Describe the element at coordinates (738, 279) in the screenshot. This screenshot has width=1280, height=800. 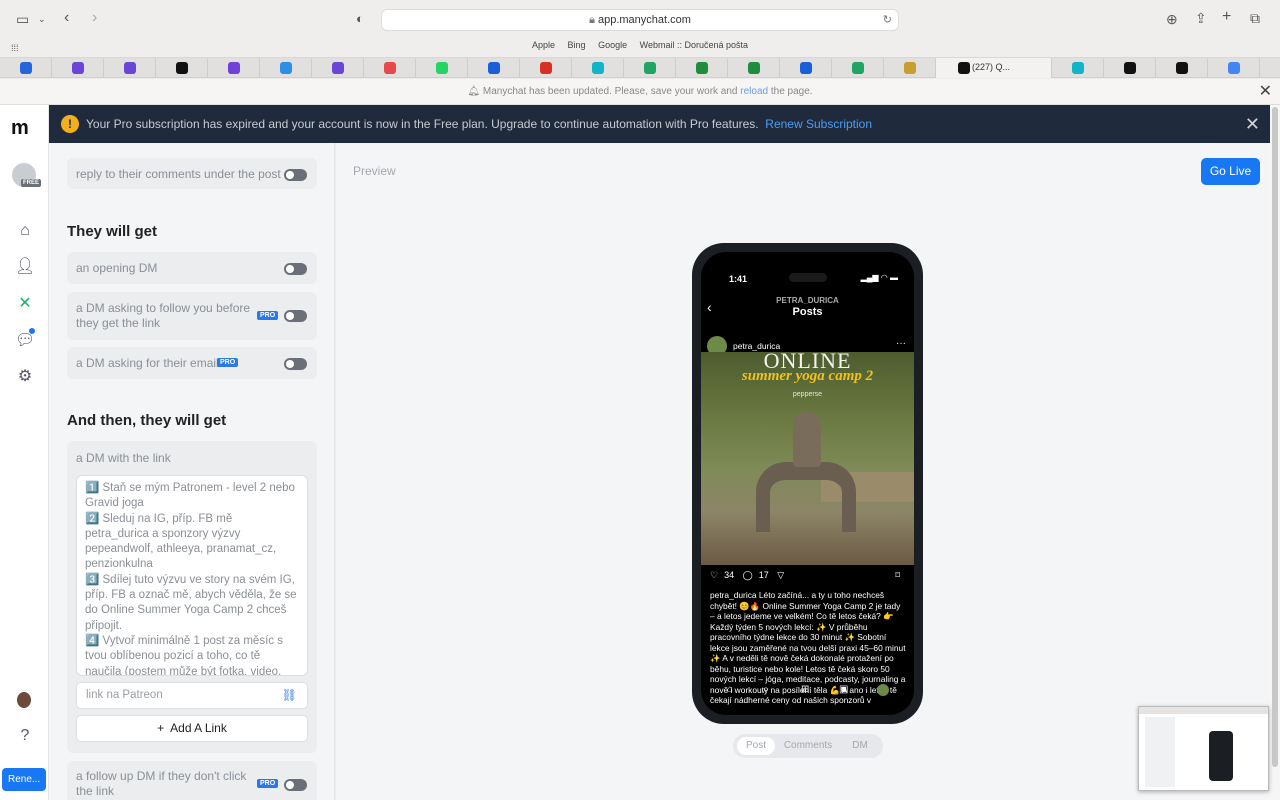
I see `status-time: 1:41` at that location.